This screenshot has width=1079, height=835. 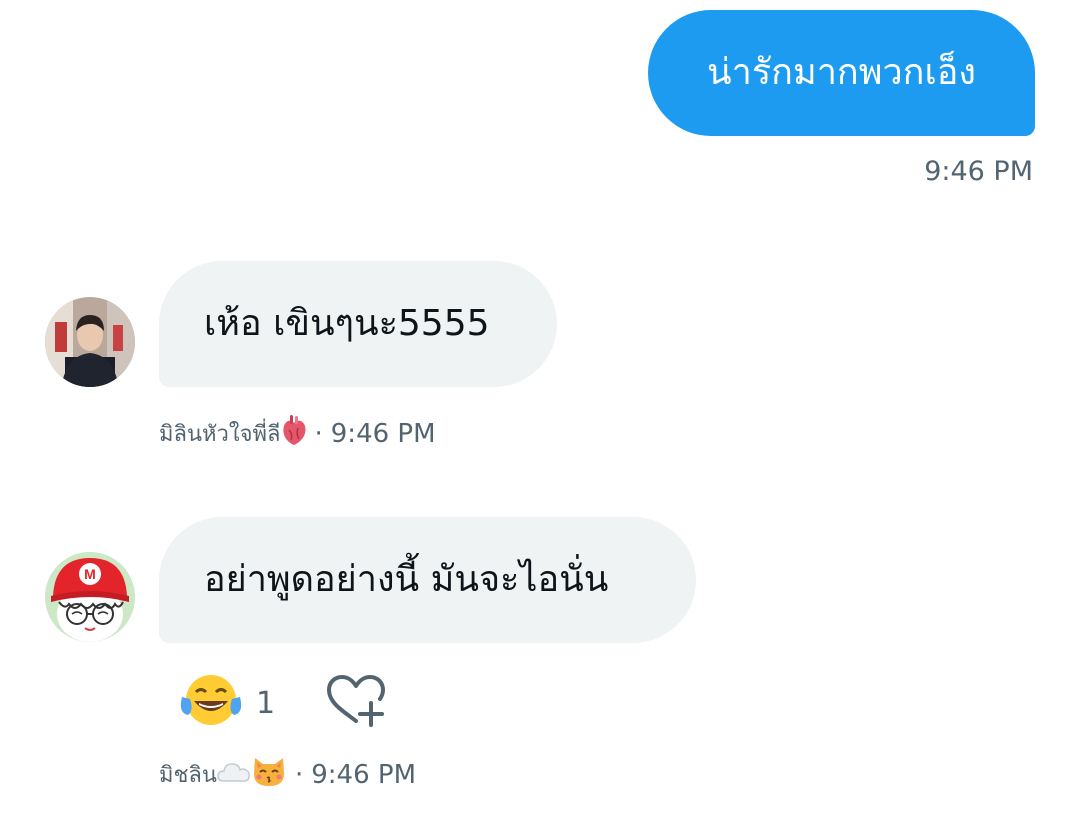 I want to click on sender-name: มิชลิน, so click(x=188, y=775).